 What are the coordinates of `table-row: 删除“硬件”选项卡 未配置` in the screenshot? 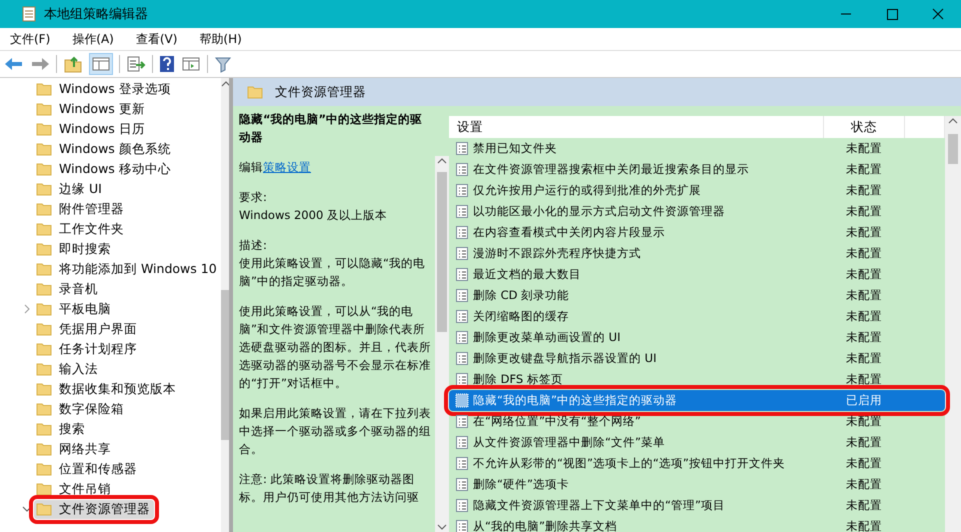 It's located at (697, 484).